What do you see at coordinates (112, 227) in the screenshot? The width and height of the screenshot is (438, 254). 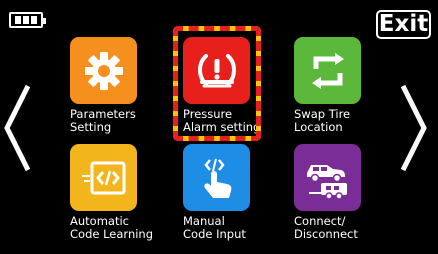 I see `tile-label: Automatic Code Learning` at bounding box center [112, 227].